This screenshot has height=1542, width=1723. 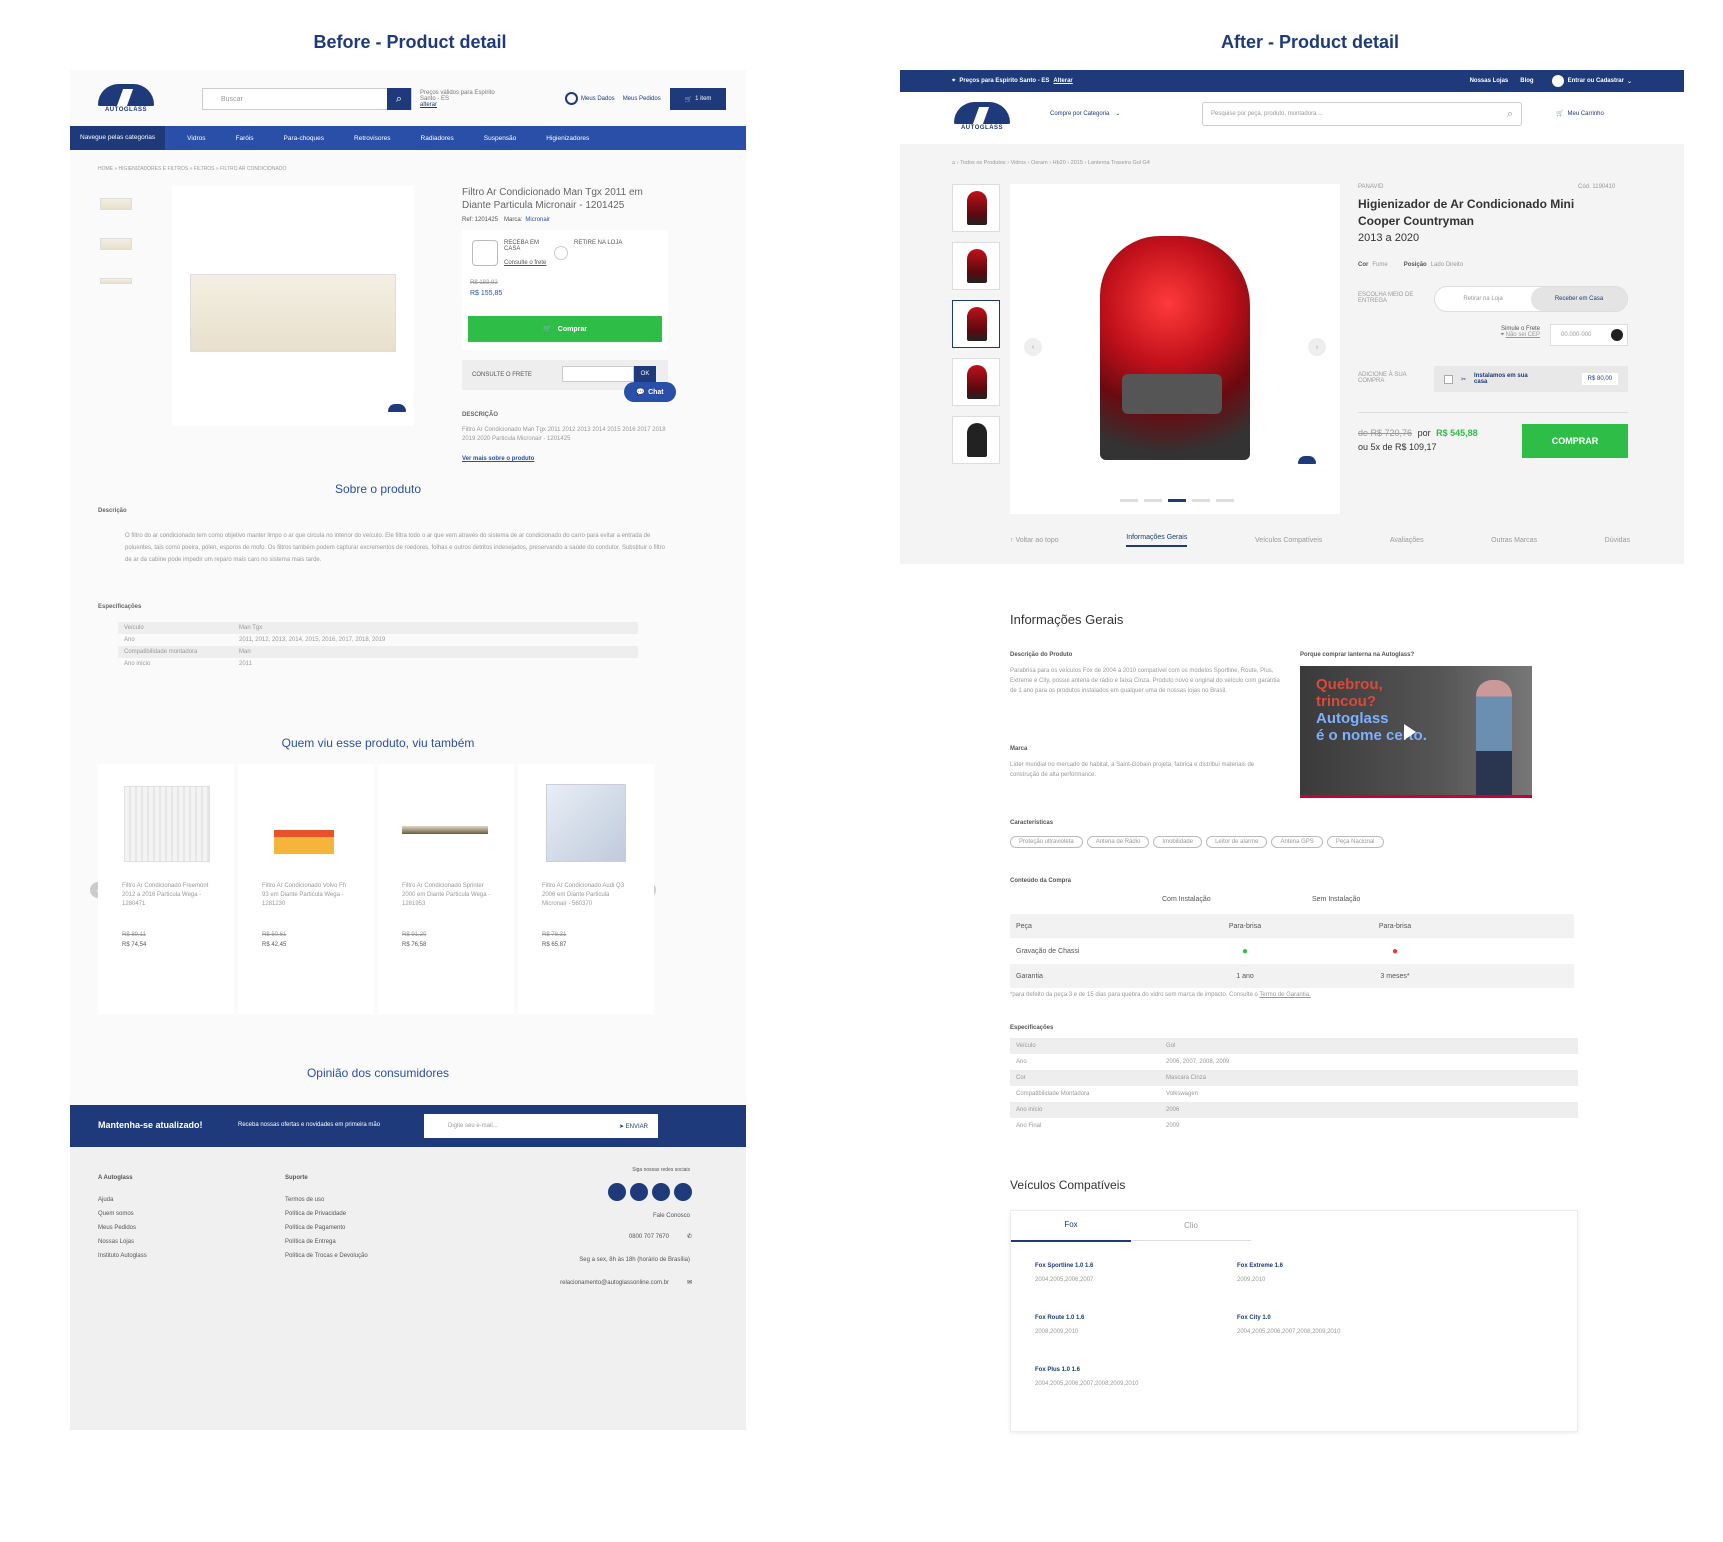 What do you see at coordinates (1245, 951) in the screenshot?
I see `check-icon: ●` at bounding box center [1245, 951].